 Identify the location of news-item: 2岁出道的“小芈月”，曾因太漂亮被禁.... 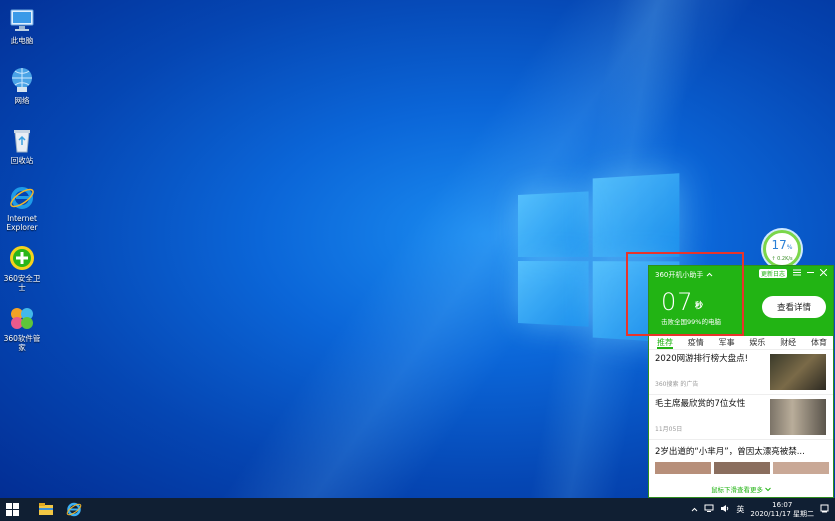
(741, 462).